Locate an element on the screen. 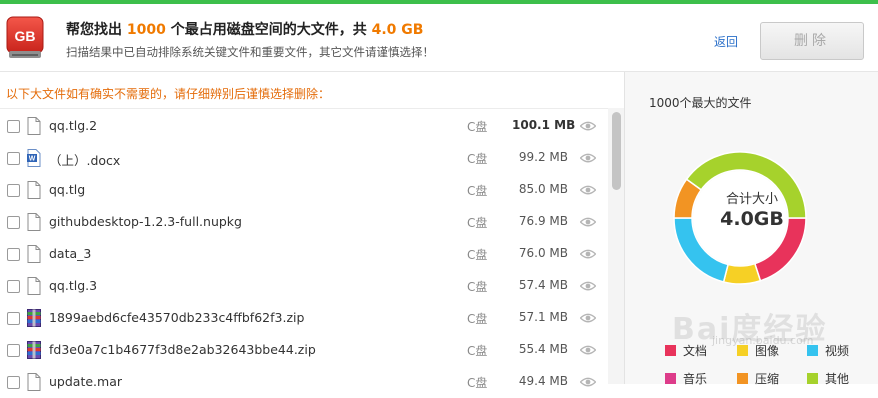  page-title: 帮您找出 1000 个最占用磁盘空间的大文件，共 4.0 GB is located at coordinates (244, 29).